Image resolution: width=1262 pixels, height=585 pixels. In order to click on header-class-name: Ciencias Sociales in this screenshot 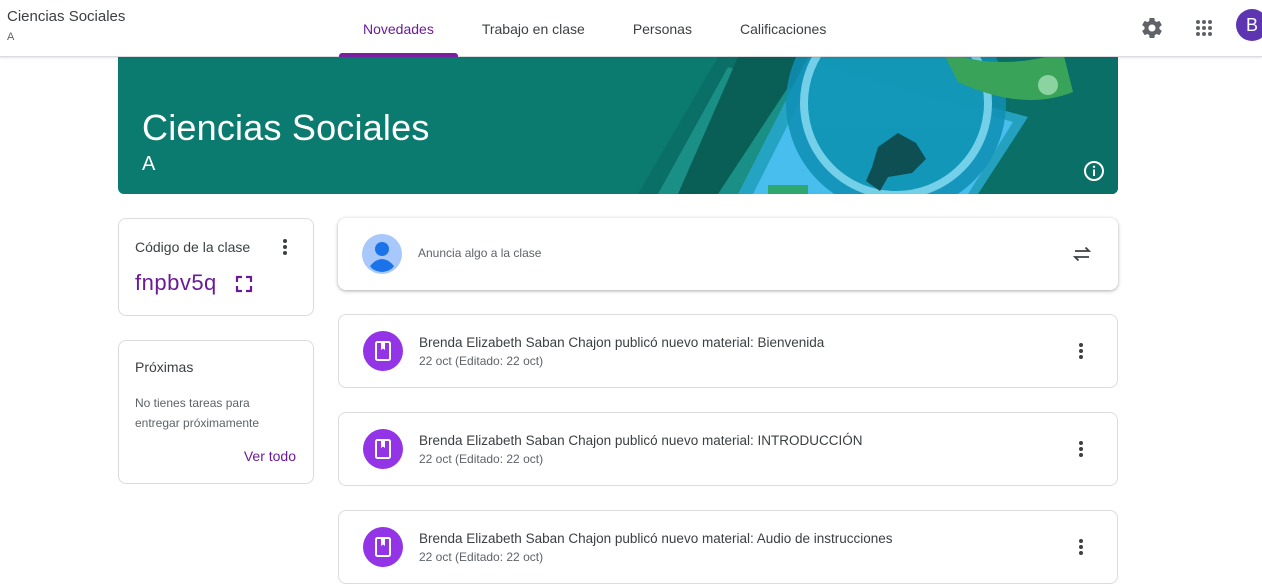, I will do `click(66, 16)`.